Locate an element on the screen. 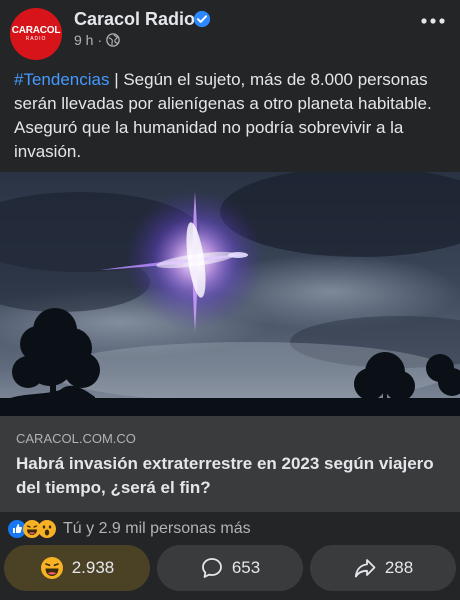 The image size is (460, 600). link-domain: CARACOL.COM.CO is located at coordinates (76, 438).